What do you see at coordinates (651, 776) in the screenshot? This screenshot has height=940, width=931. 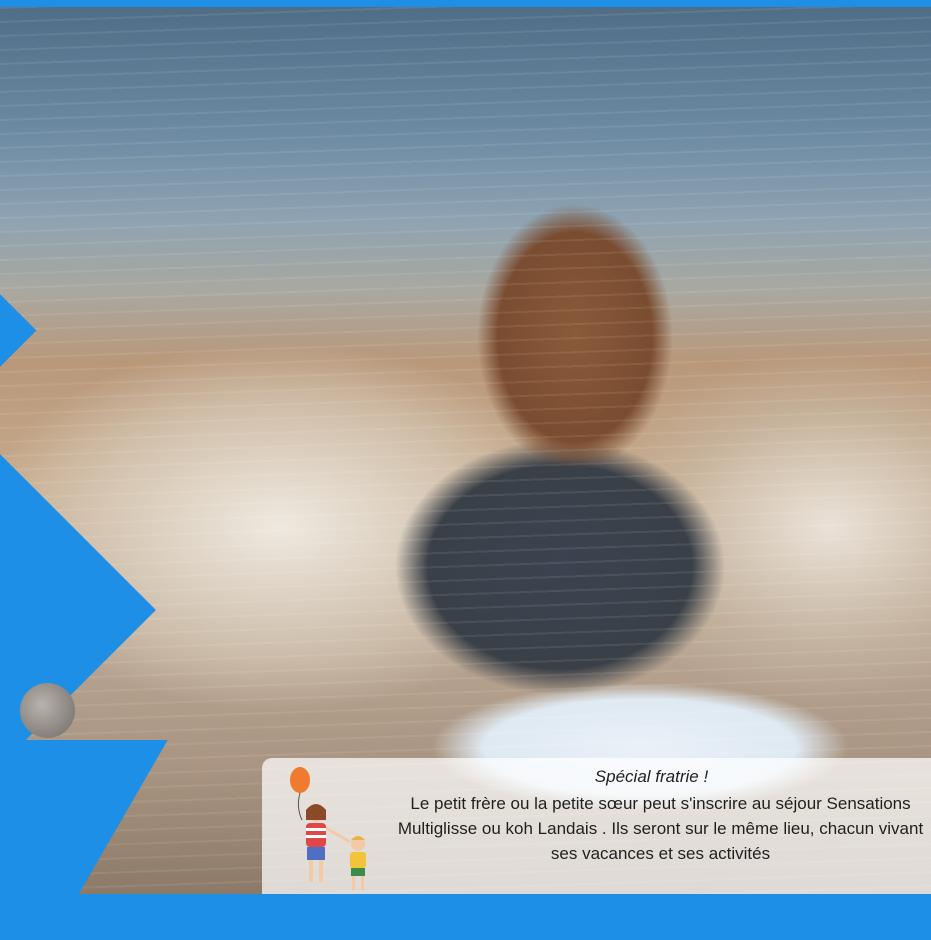 I see `sibling-notice-heading: Spécial fratrie !` at bounding box center [651, 776].